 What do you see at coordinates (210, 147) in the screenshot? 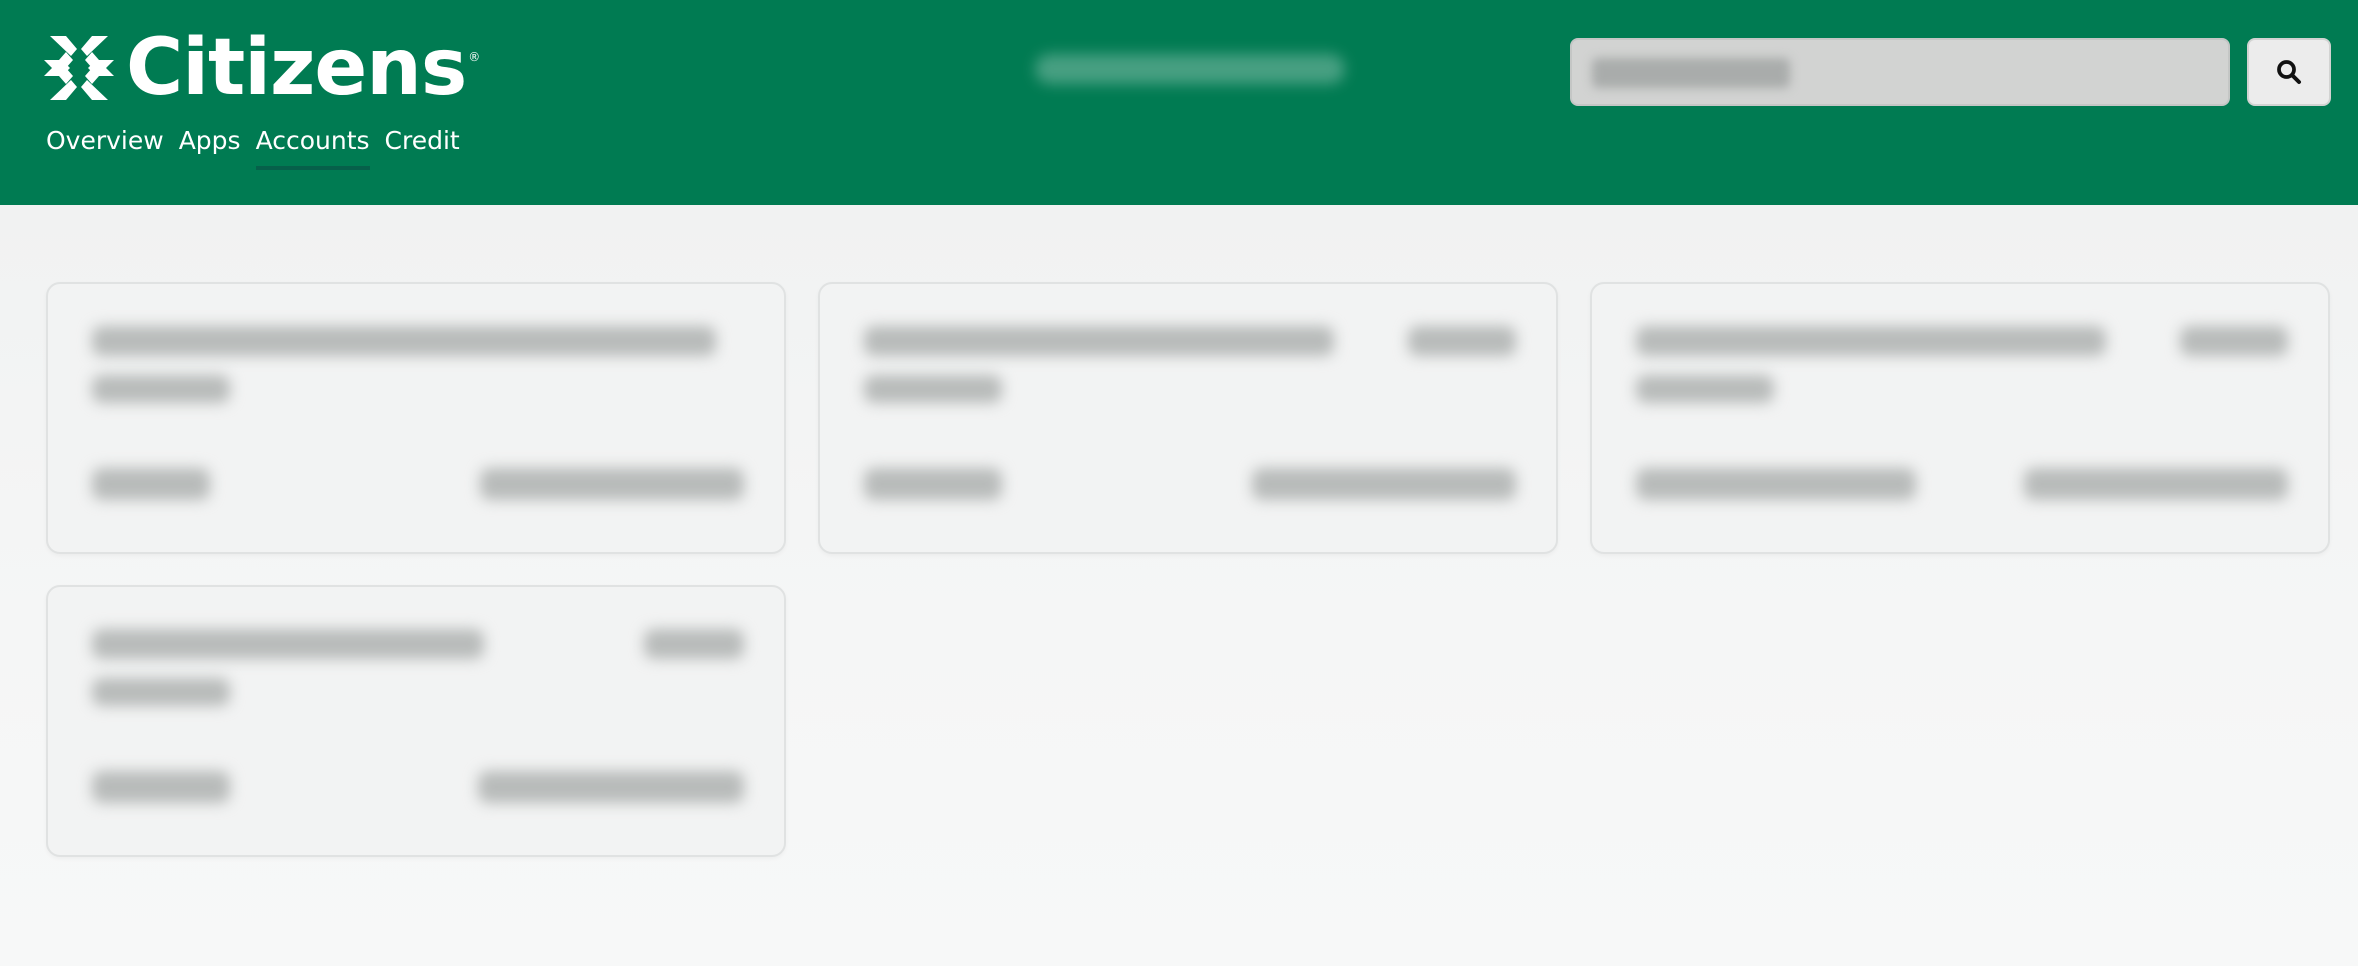
I see `nav-apps: Apps` at bounding box center [210, 147].